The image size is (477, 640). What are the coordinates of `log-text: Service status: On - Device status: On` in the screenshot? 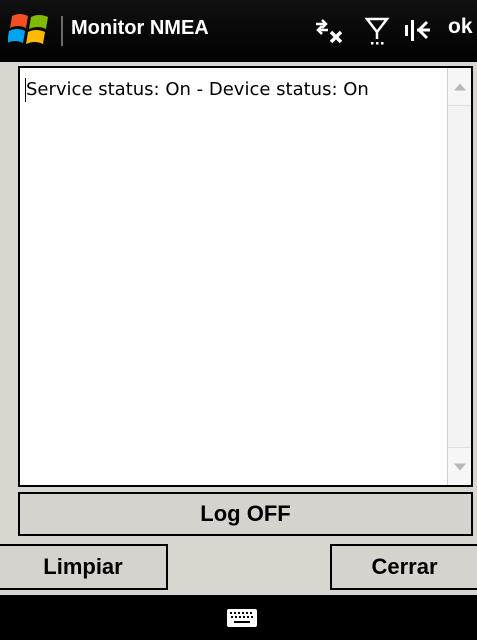 It's located at (197, 89).